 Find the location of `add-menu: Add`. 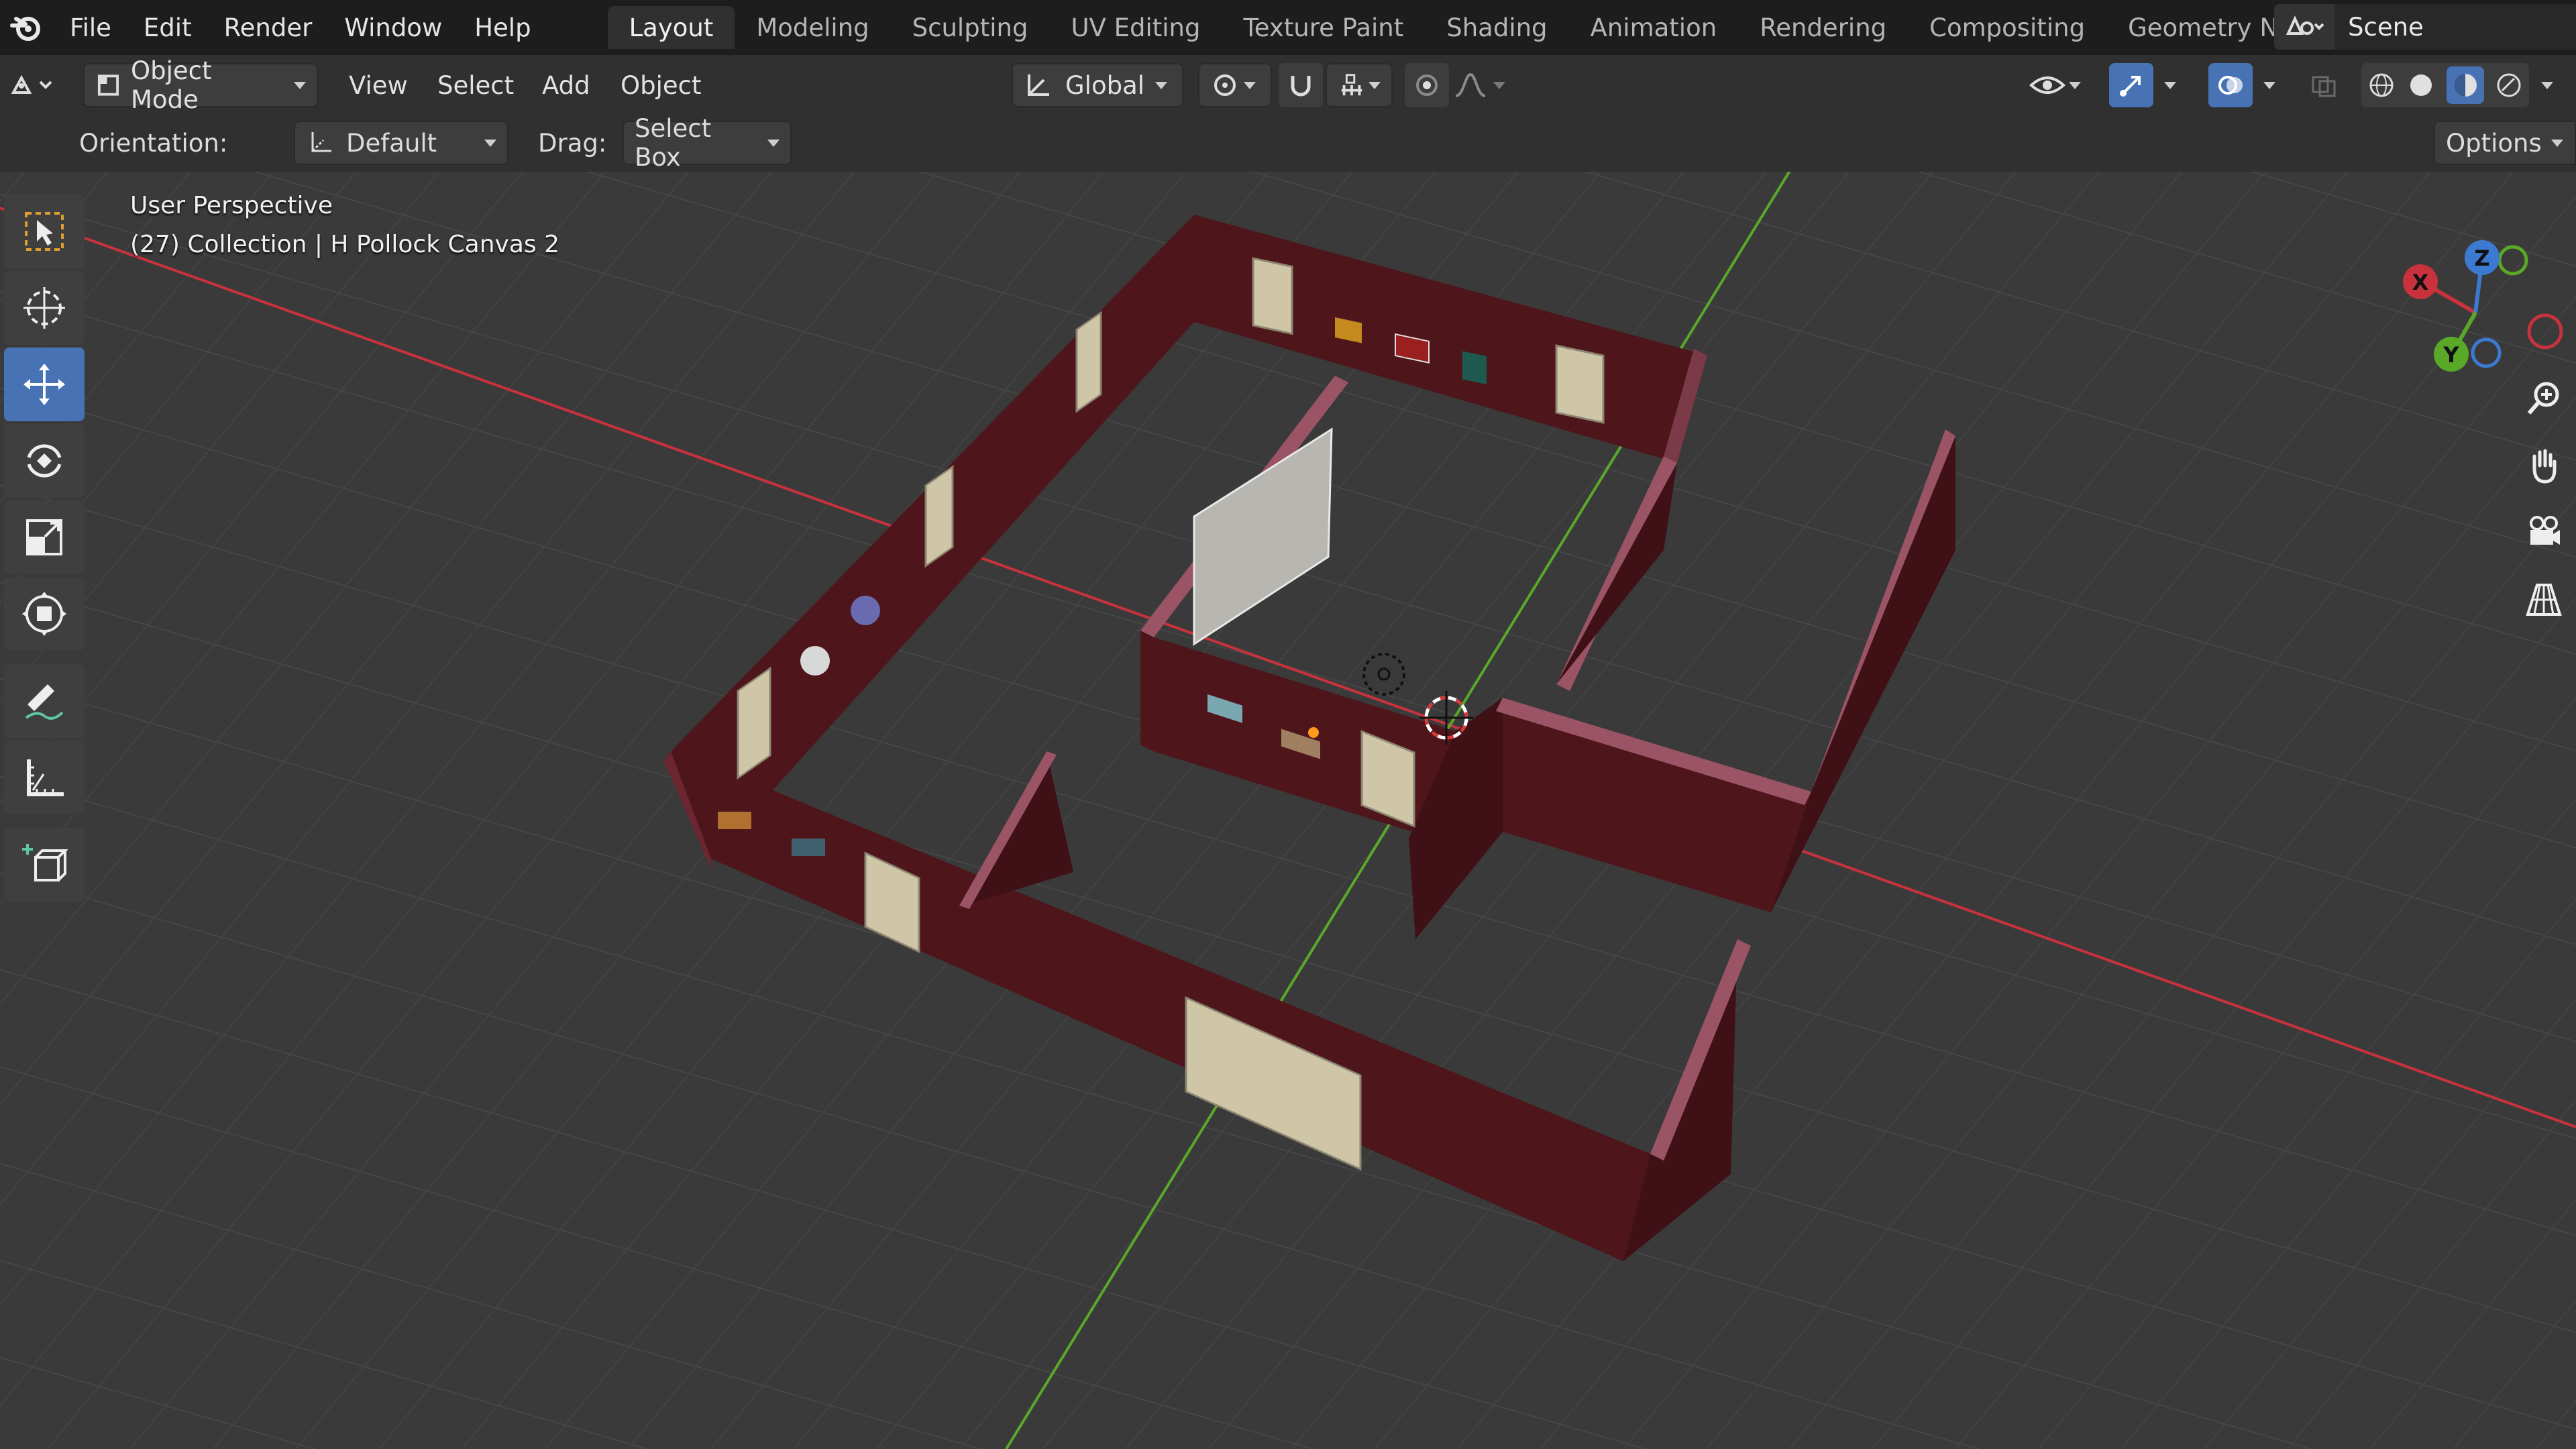

add-menu: Add is located at coordinates (566, 85).